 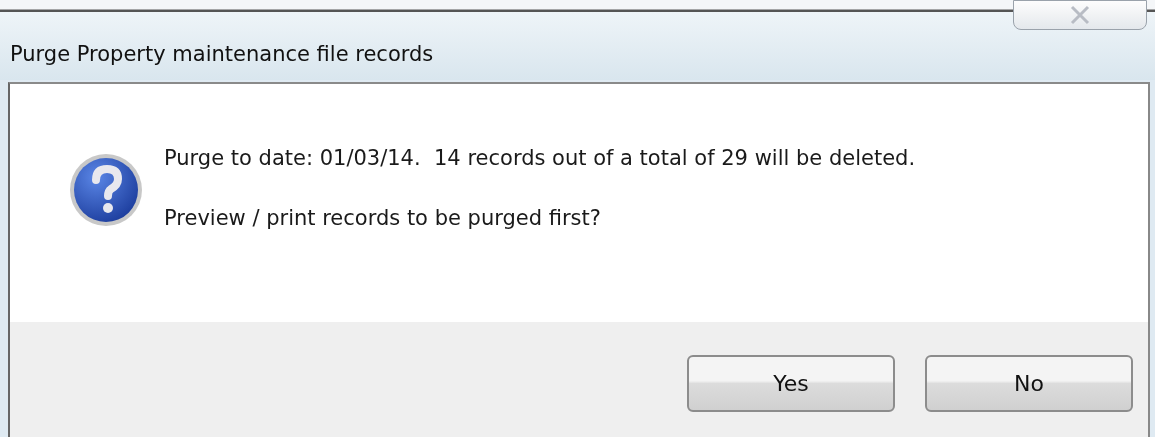 I want to click on dialog-button: Yes, so click(x=791, y=383).